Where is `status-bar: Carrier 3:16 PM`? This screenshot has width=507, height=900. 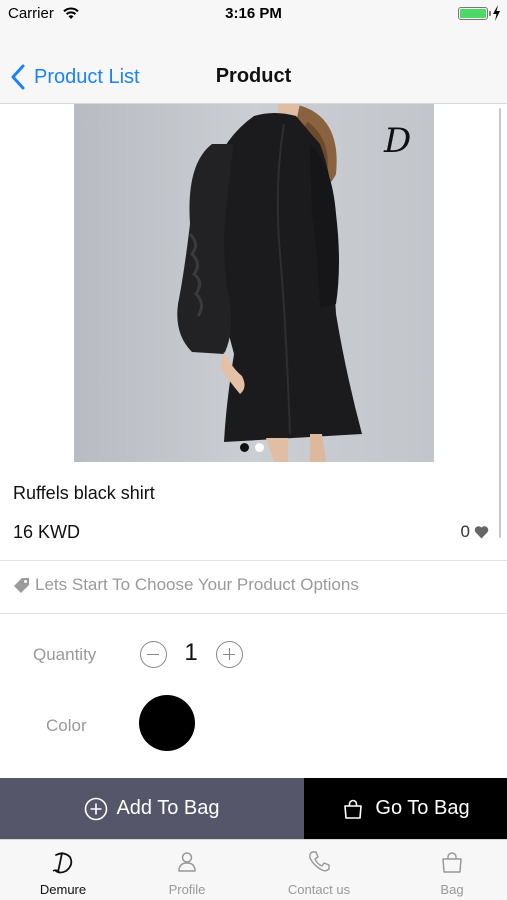 status-bar: Carrier 3:16 PM is located at coordinates (253, 14).